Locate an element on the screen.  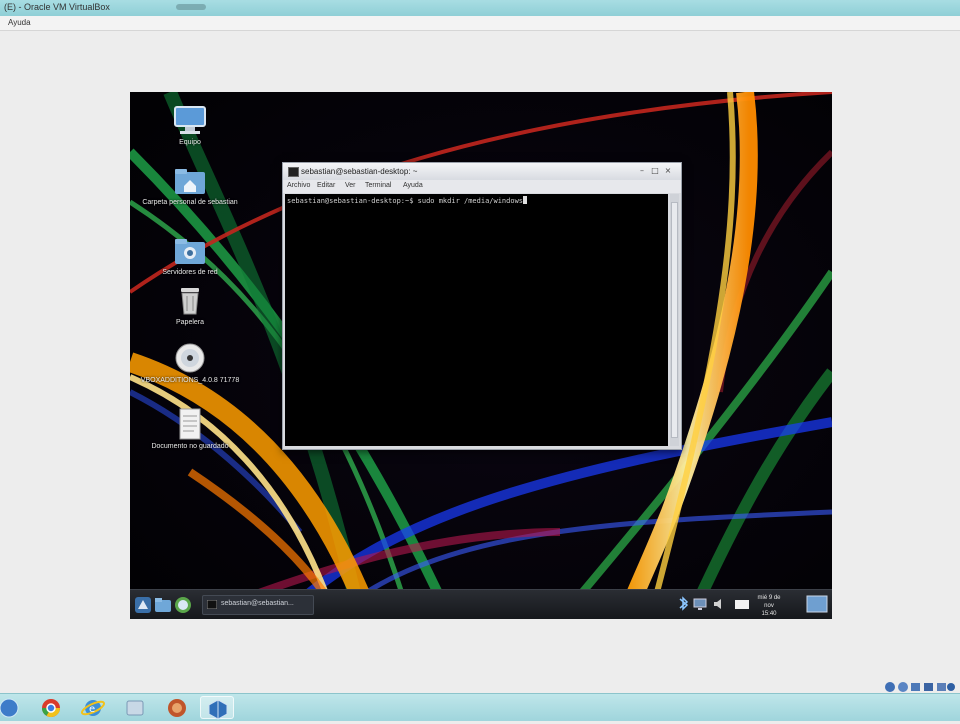
desktop-icon-network-servers: Servidores de red is located at coordinates (190, 255).